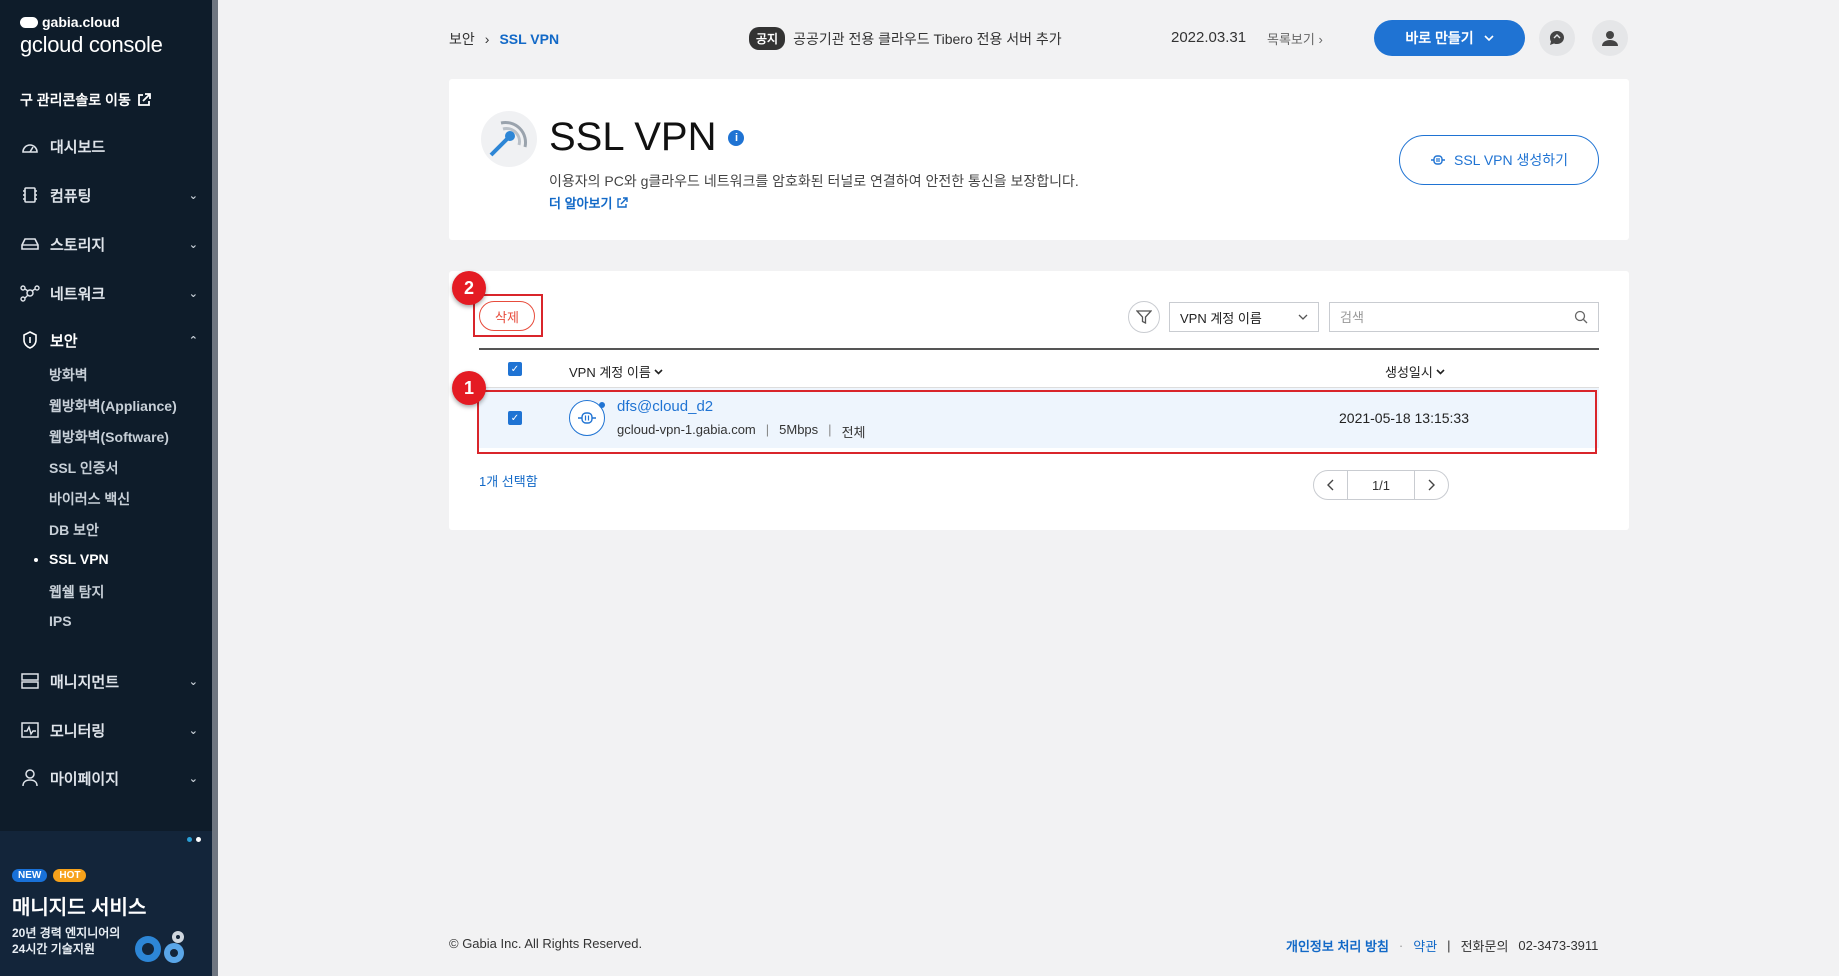 This screenshot has height=976, width=1839. I want to click on cloud-logo-icon, so click(29, 22).